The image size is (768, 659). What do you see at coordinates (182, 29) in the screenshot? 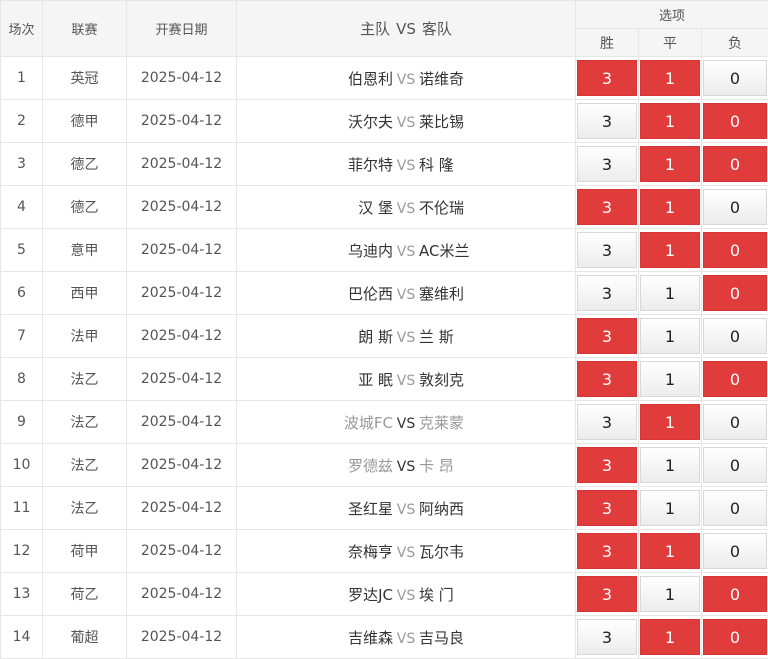
I see `header-date: 开赛日期` at bounding box center [182, 29].